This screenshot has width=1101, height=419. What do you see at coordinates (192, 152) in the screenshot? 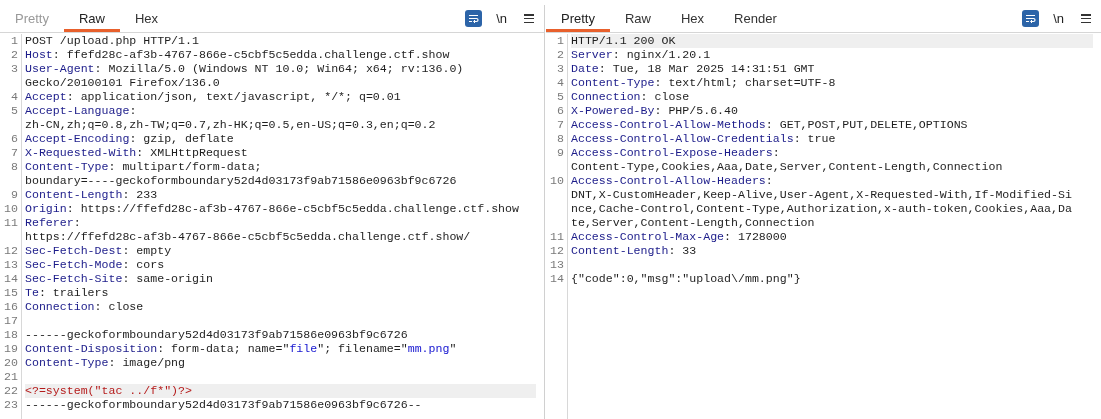
I see `code-text: : XMLHttpRequest` at bounding box center [192, 152].